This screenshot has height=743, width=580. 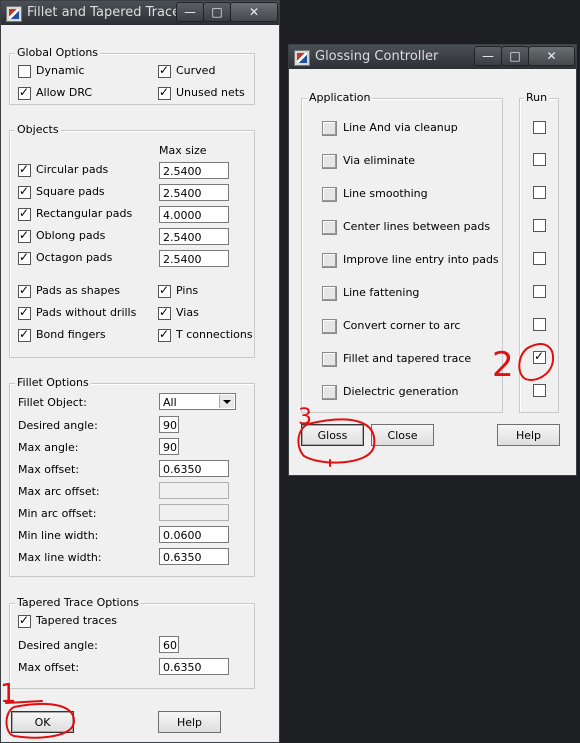 I want to click on oblong-pads-label: Oblong pads, so click(x=71, y=235).